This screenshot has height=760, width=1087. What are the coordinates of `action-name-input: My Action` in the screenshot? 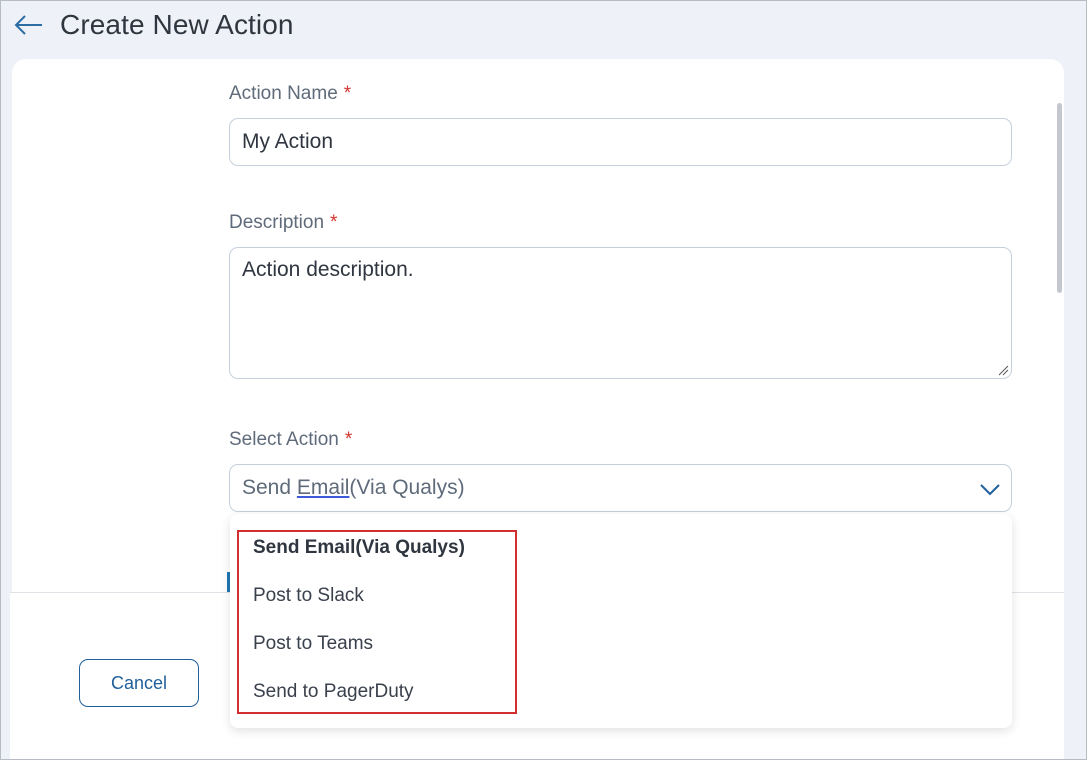 It's located at (620, 142).